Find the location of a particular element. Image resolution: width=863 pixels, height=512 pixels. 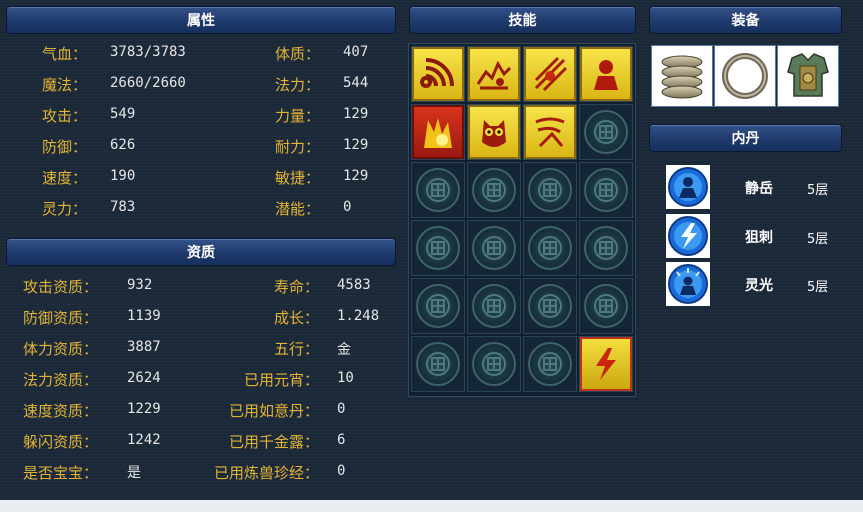

aptitude-value: 2624 is located at coordinates (144, 378).